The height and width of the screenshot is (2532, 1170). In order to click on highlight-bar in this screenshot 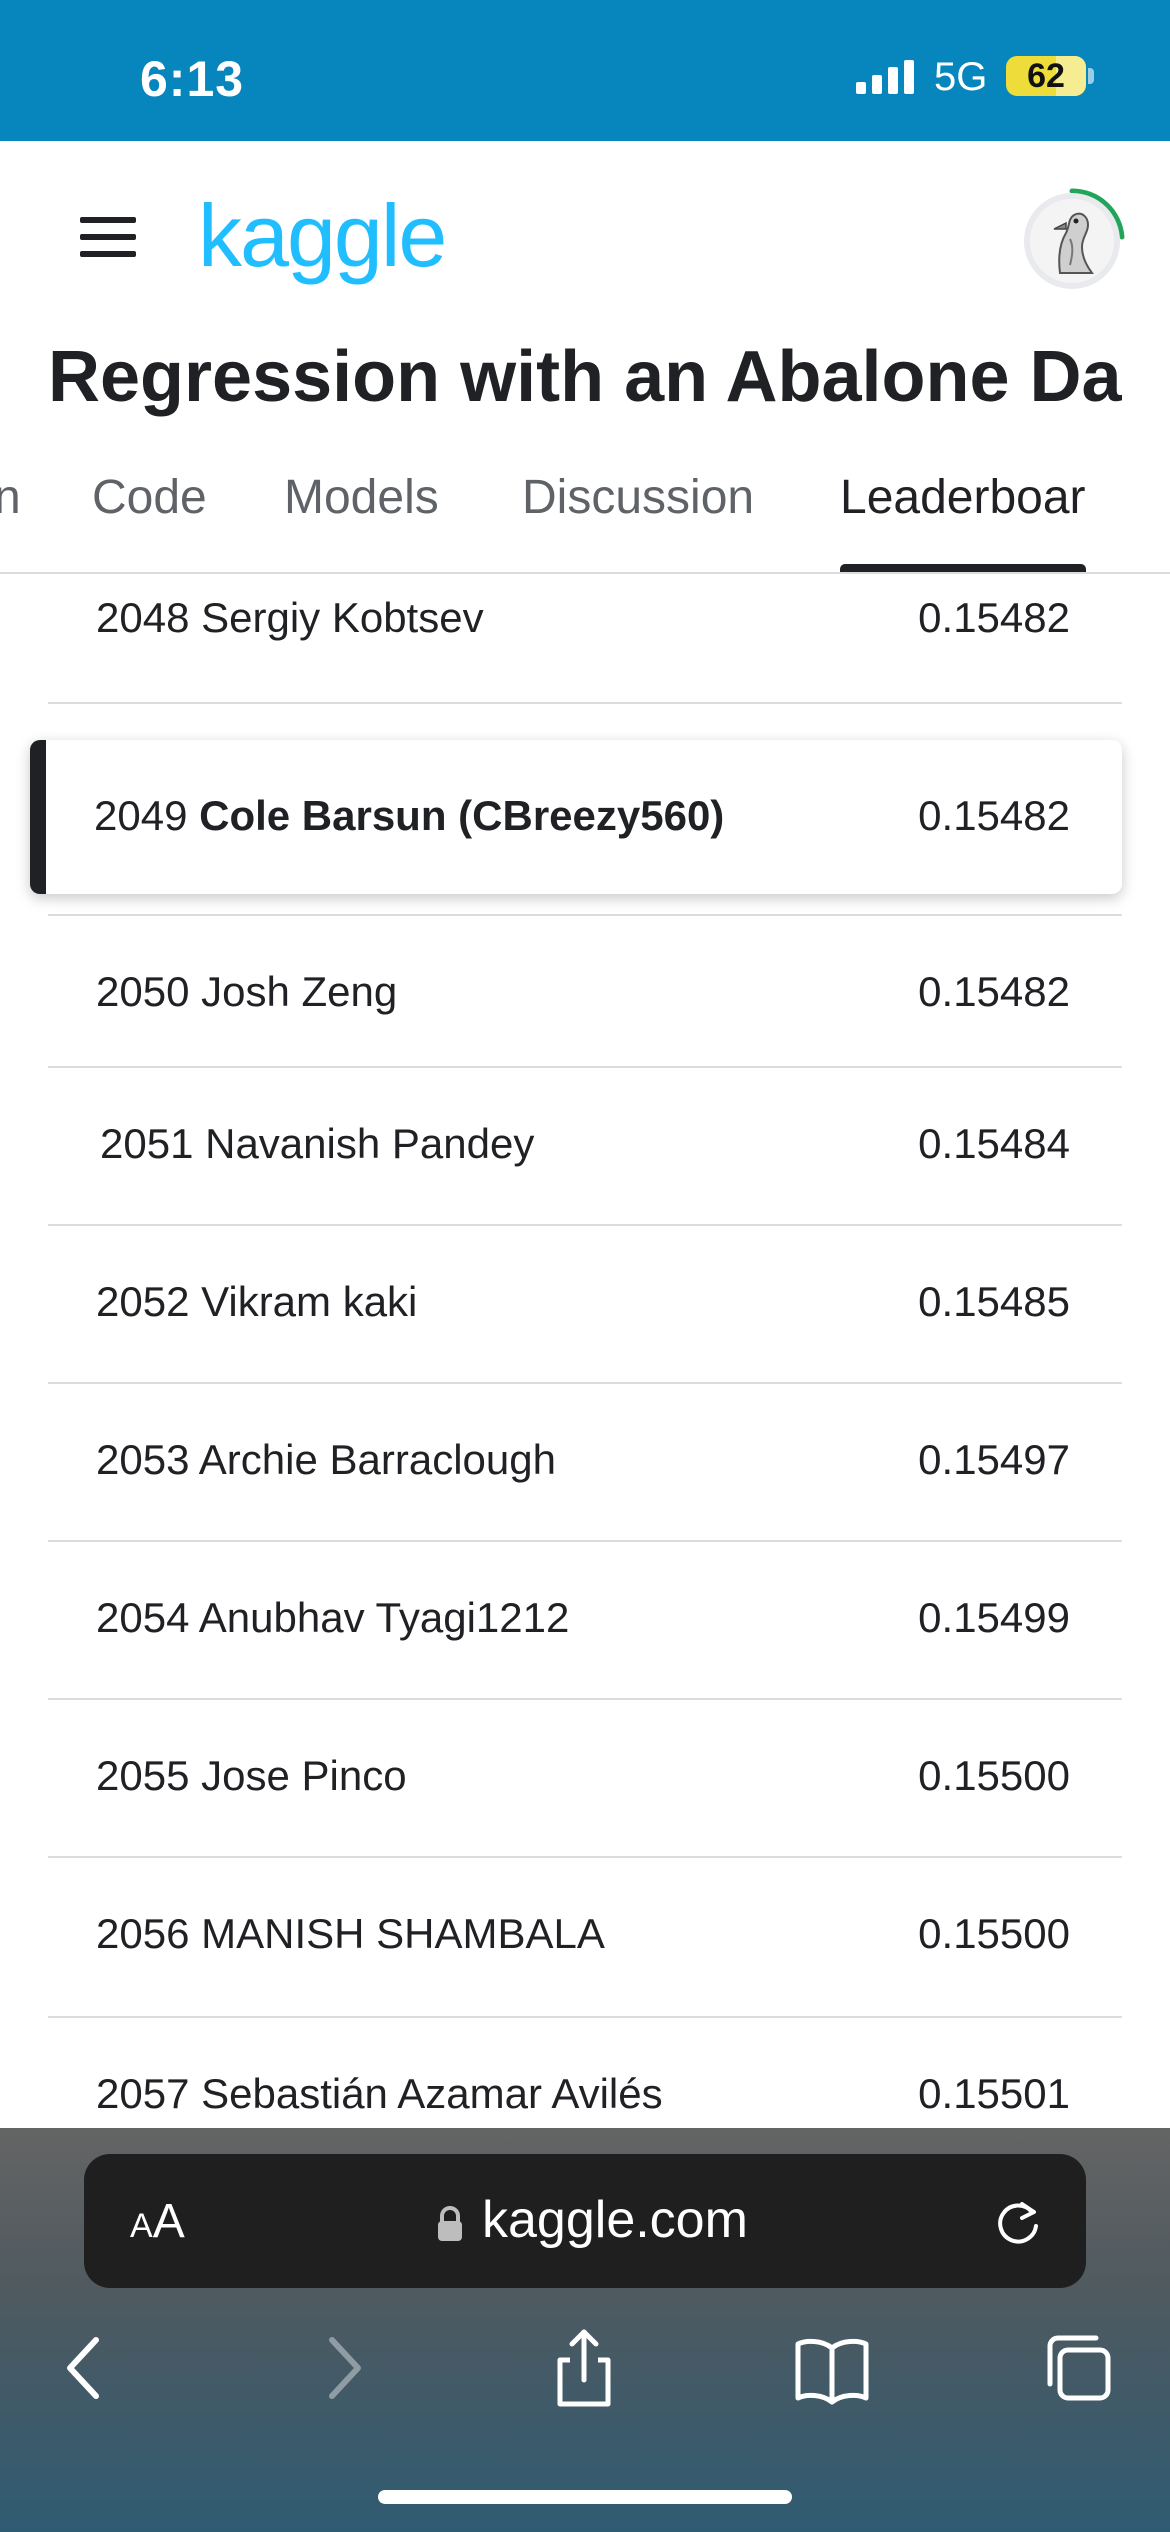, I will do `click(38, 817)`.